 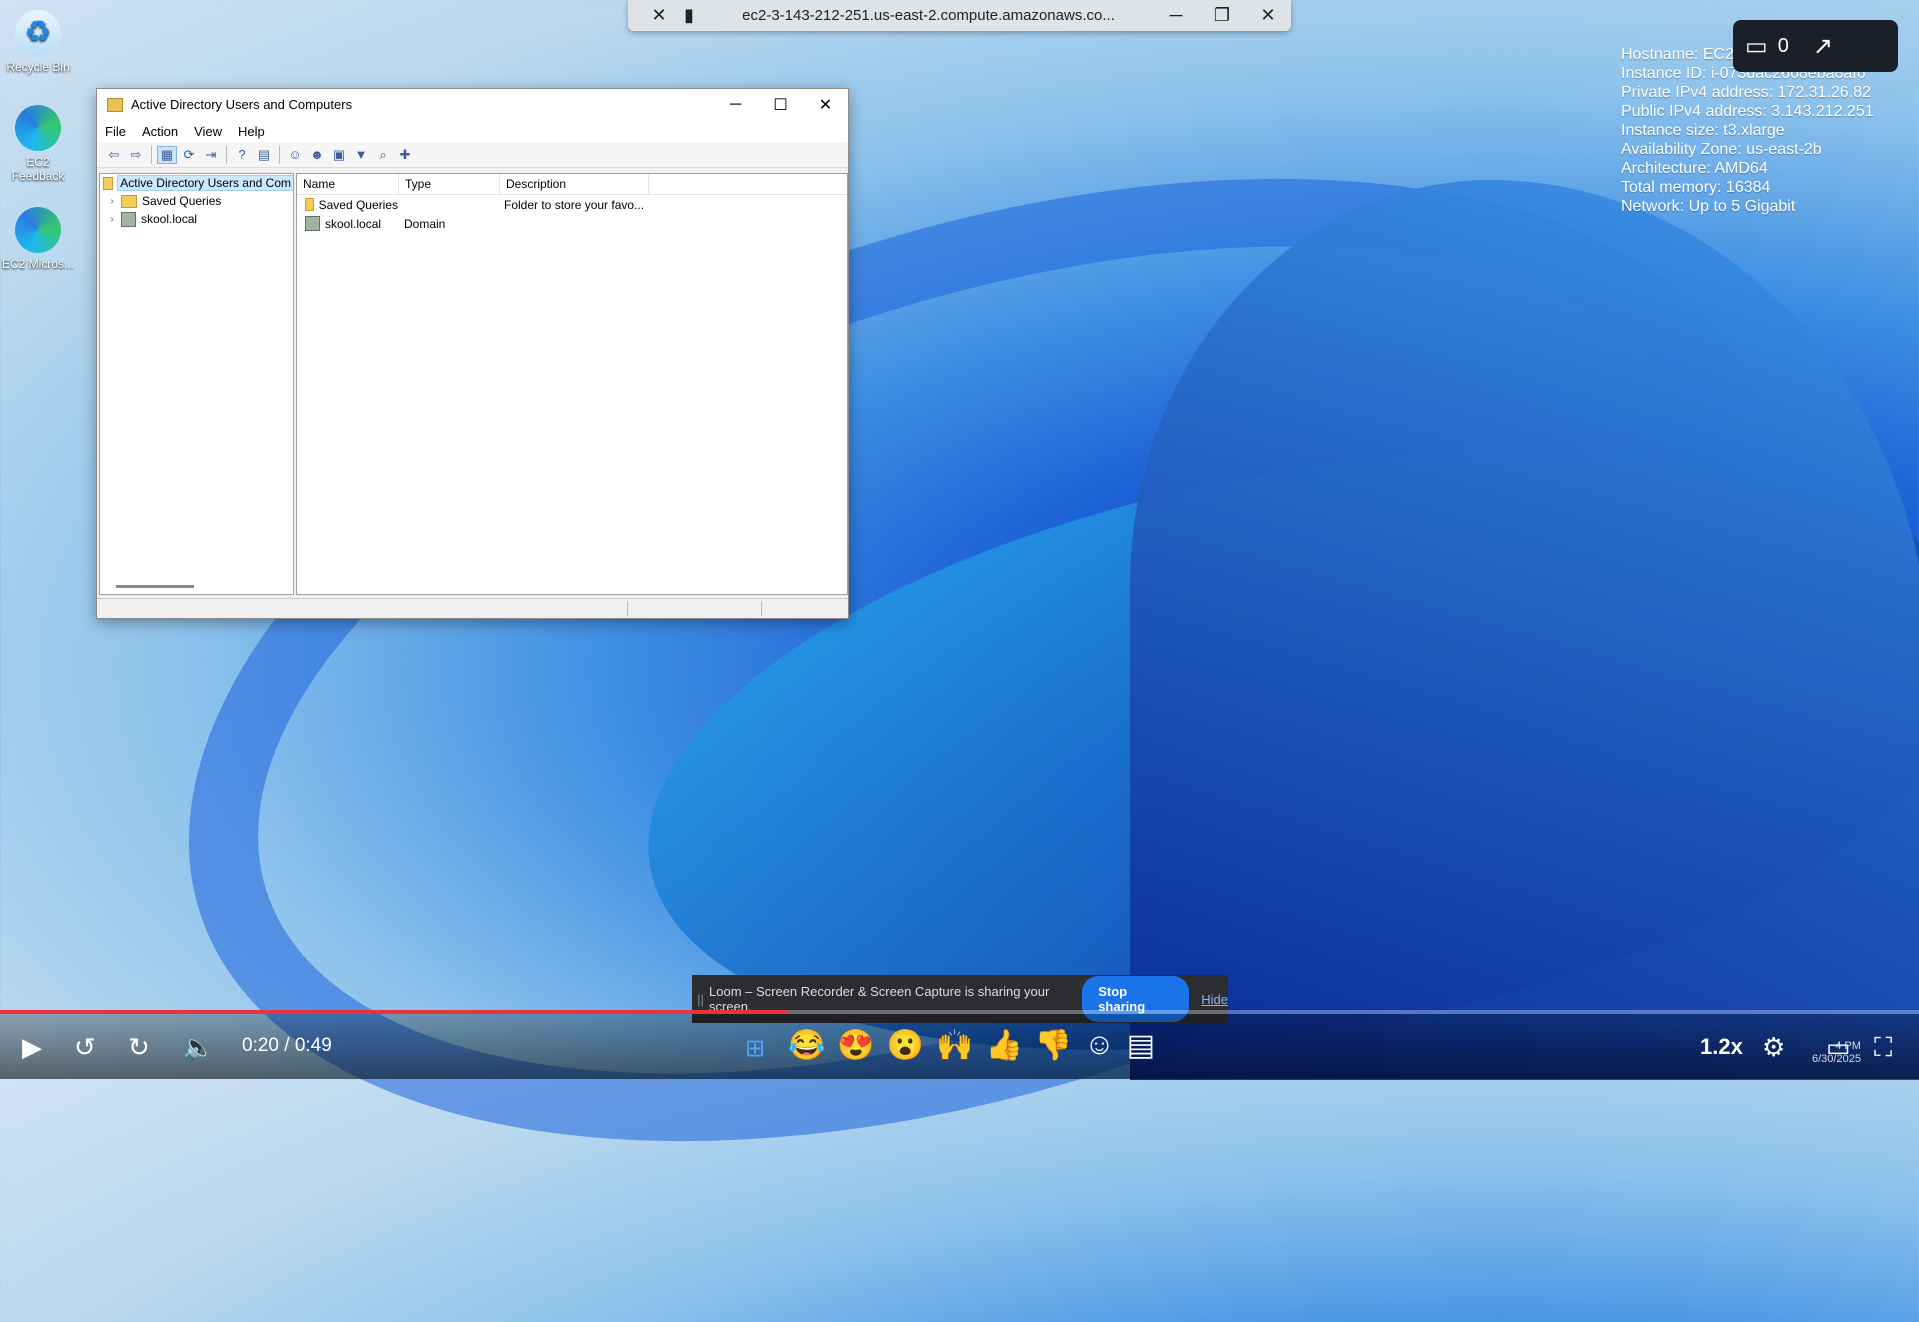 What do you see at coordinates (1176, 15) in the screenshot?
I see `rdp-minimize-button: ─` at bounding box center [1176, 15].